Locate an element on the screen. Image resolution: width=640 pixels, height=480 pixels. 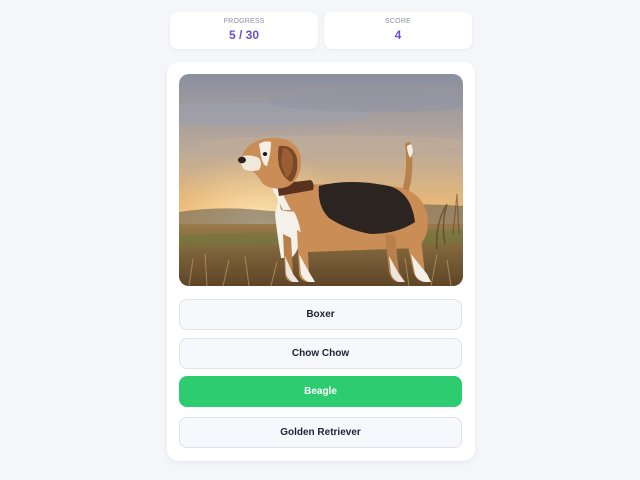
answer-option-beagle: Beagle is located at coordinates (320, 391).